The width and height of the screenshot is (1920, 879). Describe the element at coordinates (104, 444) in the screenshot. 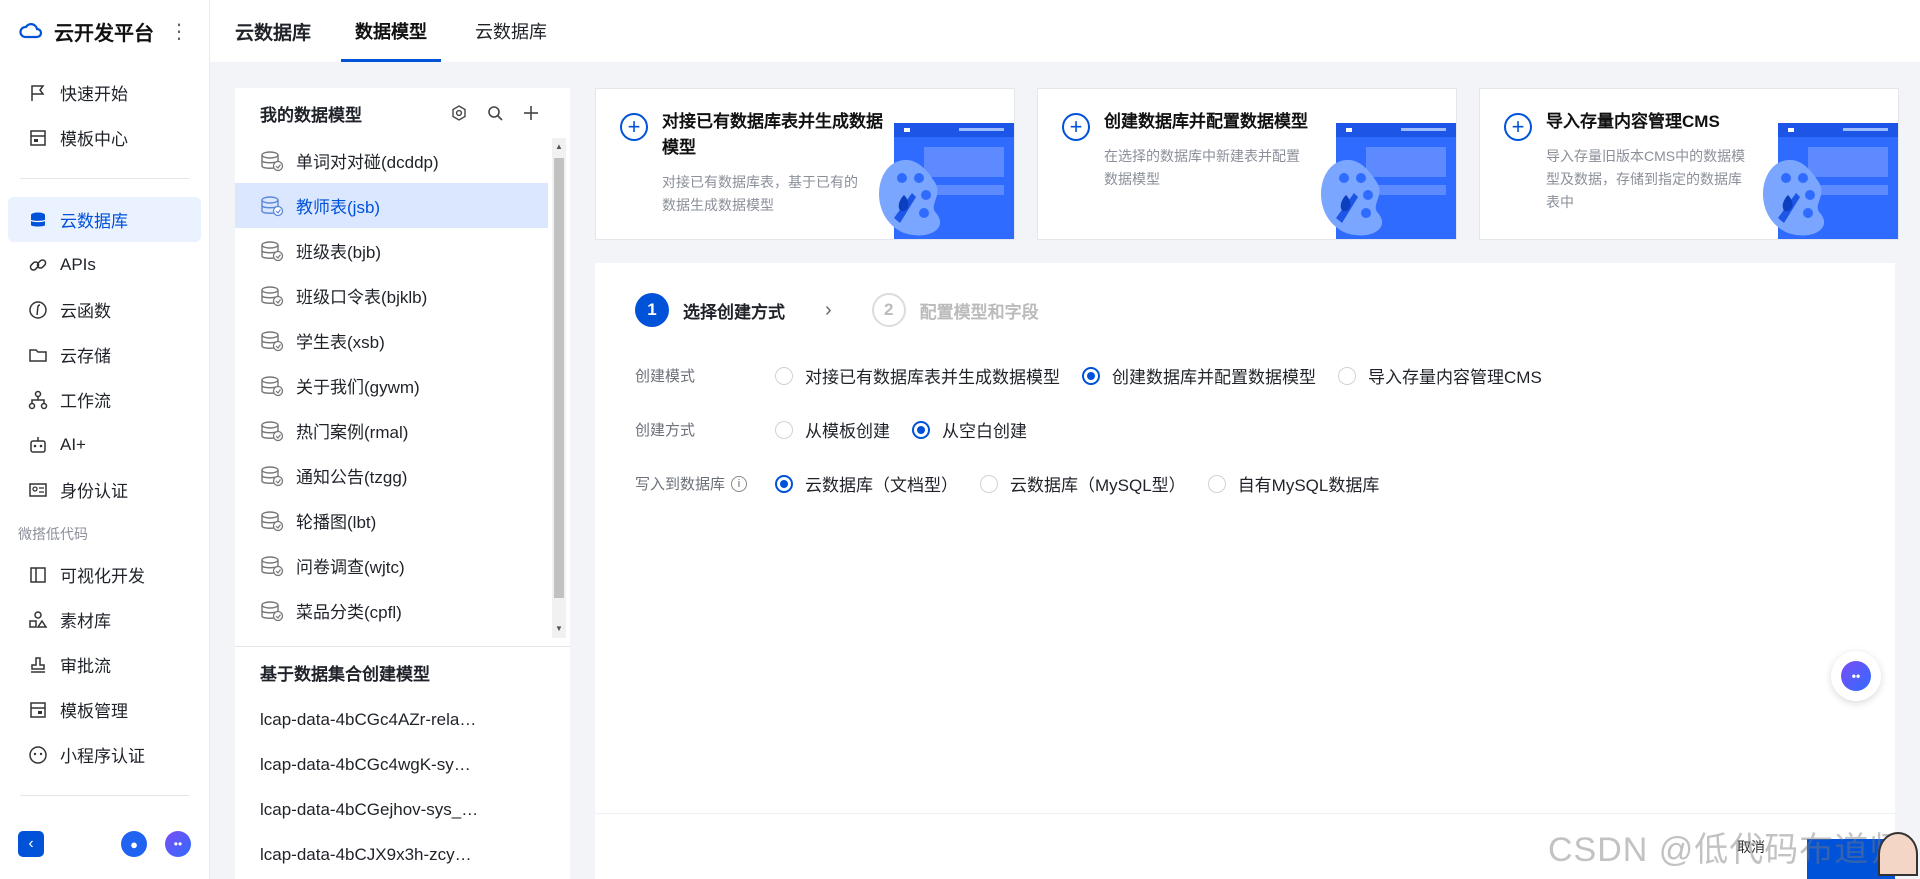

I see `sidebar-item-items_main-5: AI+` at that location.